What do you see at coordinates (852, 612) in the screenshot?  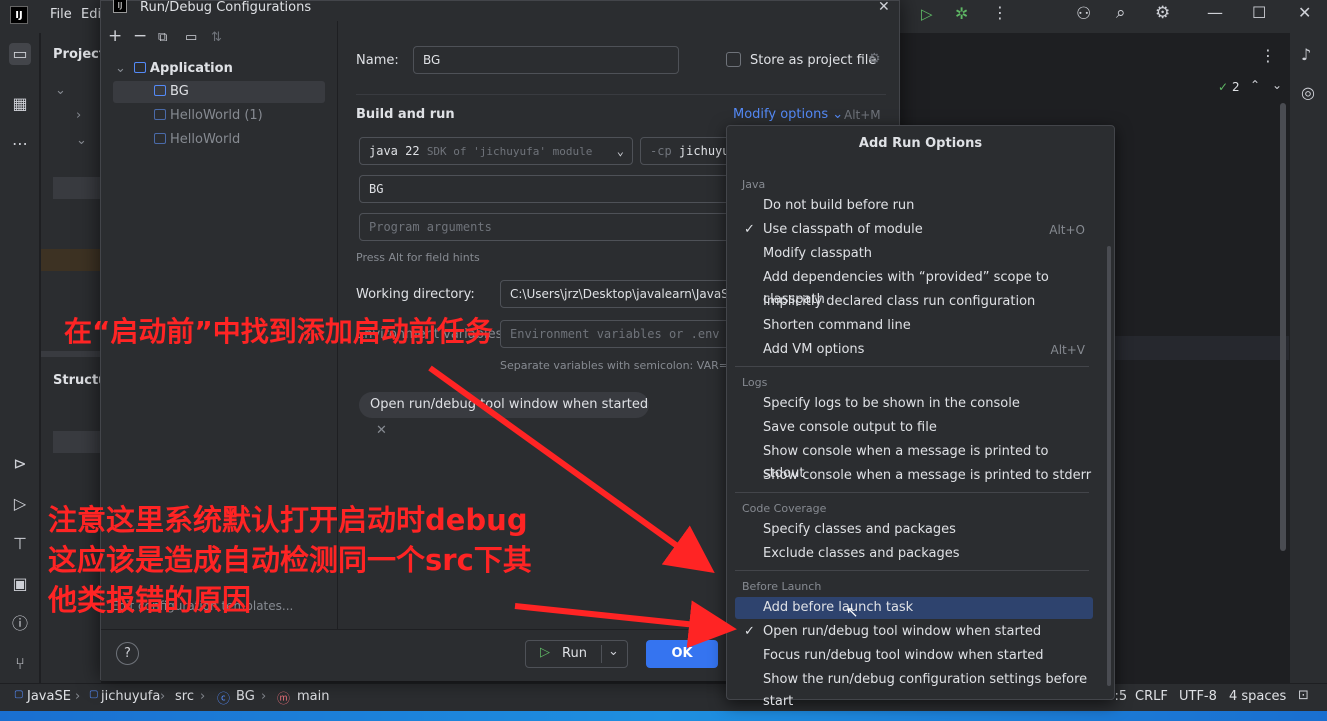 I see `mouse-cursor-icon: ↖` at bounding box center [852, 612].